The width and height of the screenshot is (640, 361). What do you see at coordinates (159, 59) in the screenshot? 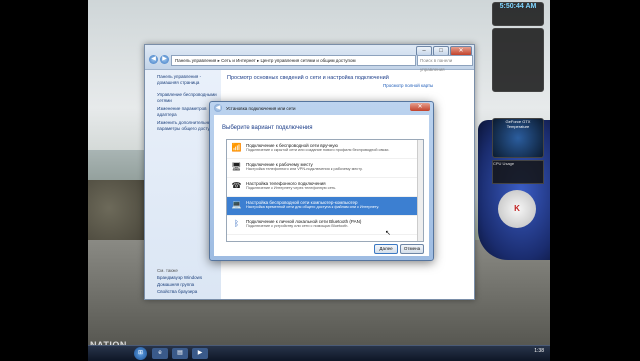
I see `nav-buttons: ◀ ▶` at bounding box center [159, 59].